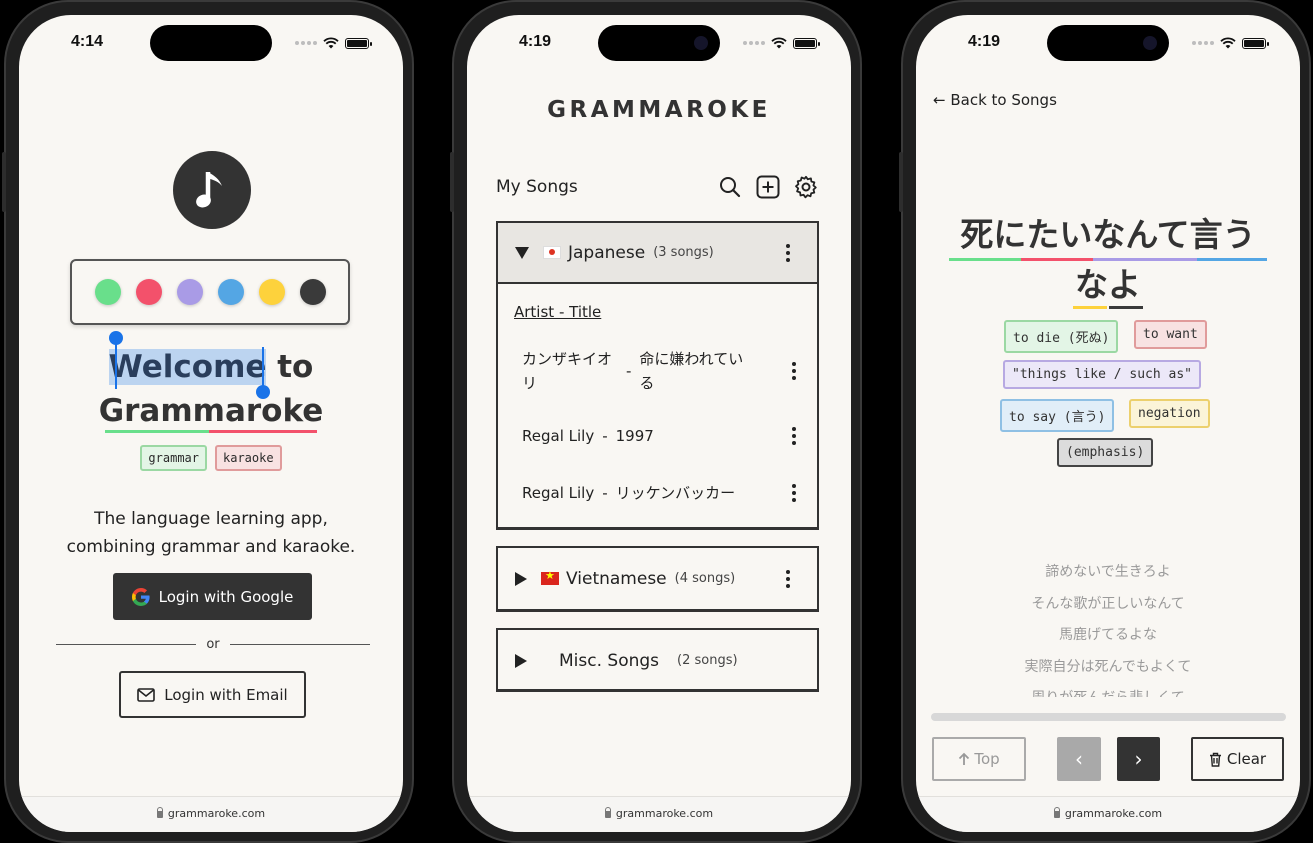 Image resolution: width=1313 pixels, height=843 pixels. What do you see at coordinates (263, 392) in the screenshot?
I see `selection-handle-end` at bounding box center [263, 392].